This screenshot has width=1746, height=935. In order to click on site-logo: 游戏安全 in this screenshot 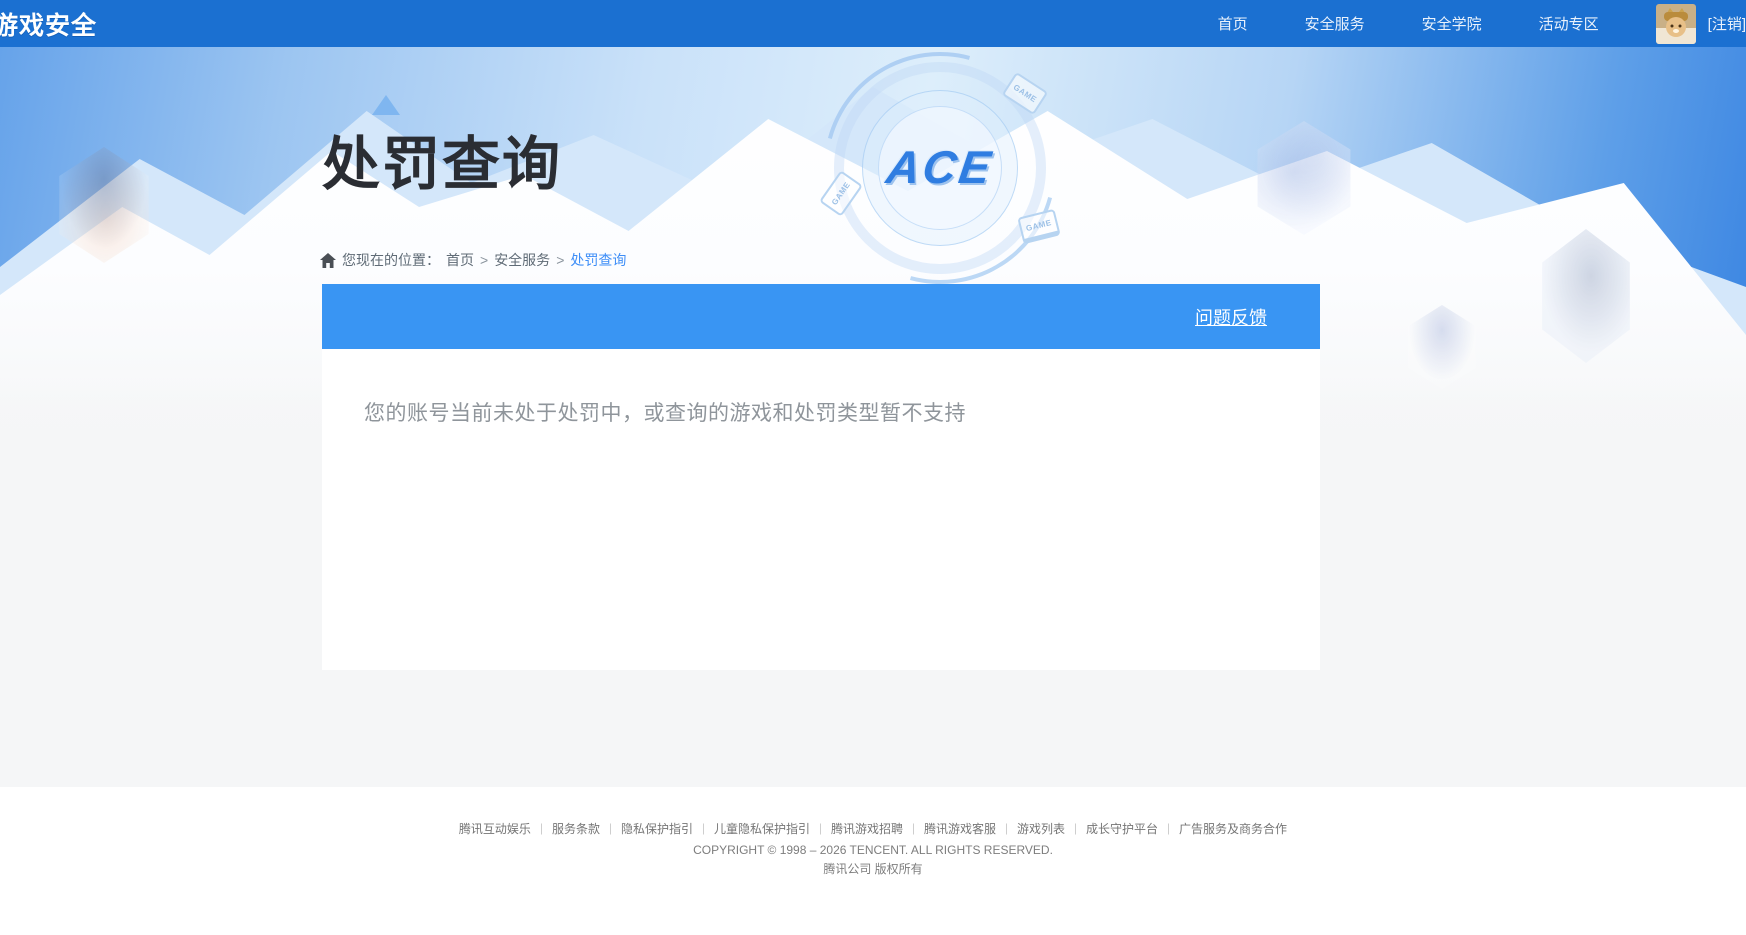, I will do `click(48, 24)`.